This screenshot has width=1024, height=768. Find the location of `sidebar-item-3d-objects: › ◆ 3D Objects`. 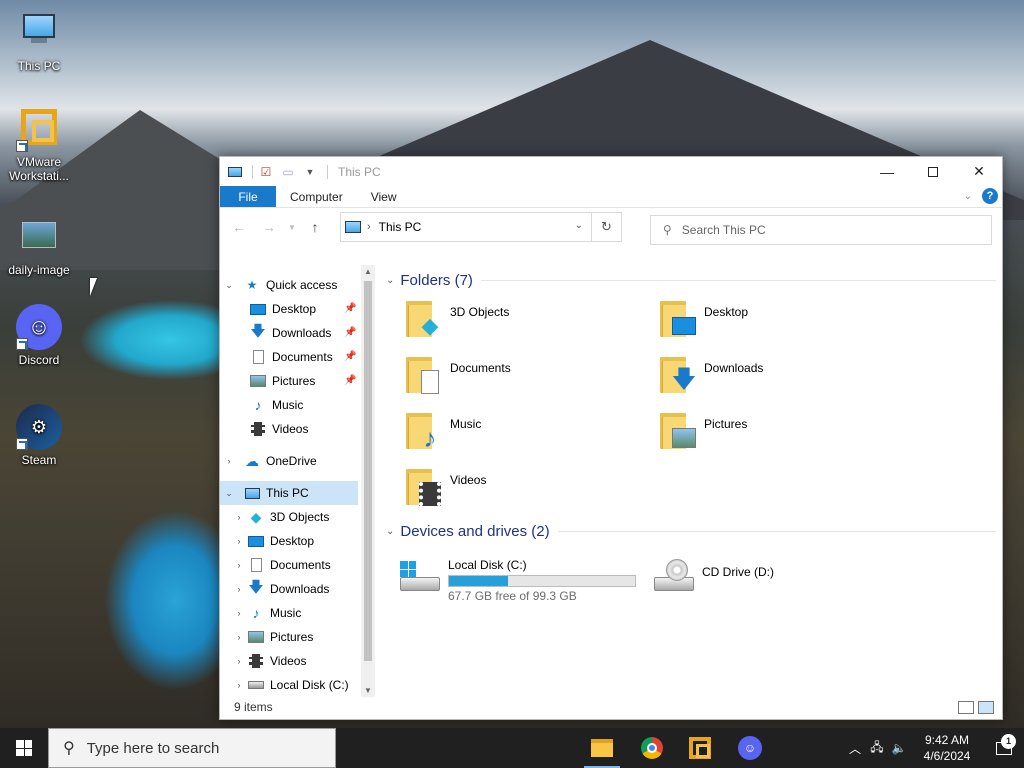

sidebar-item-3d-objects: › ◆ 3D Objects is located at coordinates (298, 517).